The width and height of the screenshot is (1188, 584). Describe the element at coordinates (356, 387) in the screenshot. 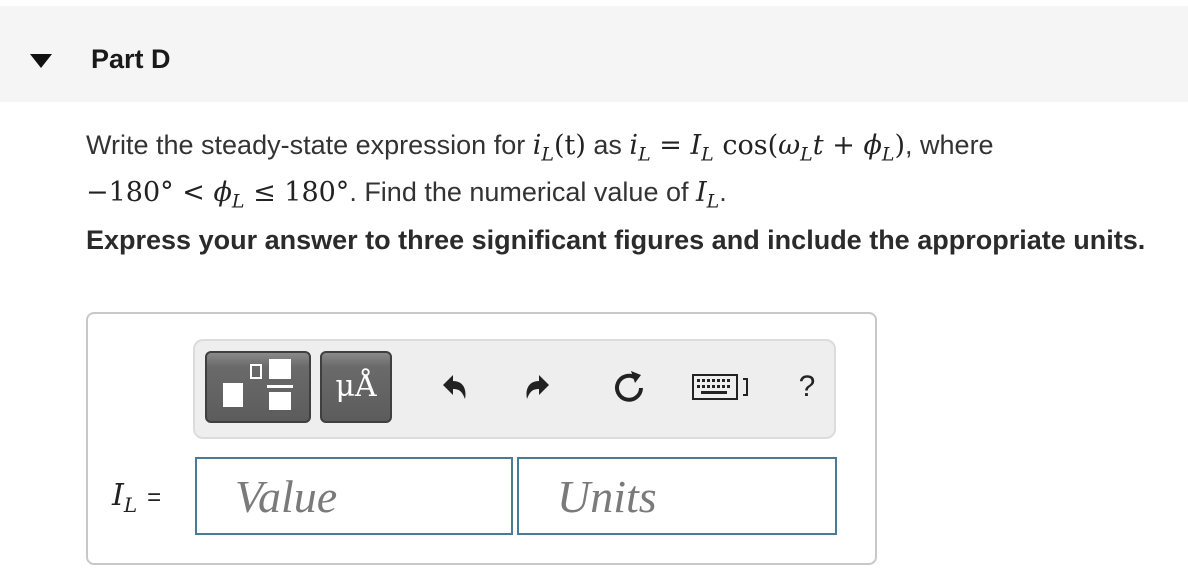

I see `units-button: μÅ` at that location.